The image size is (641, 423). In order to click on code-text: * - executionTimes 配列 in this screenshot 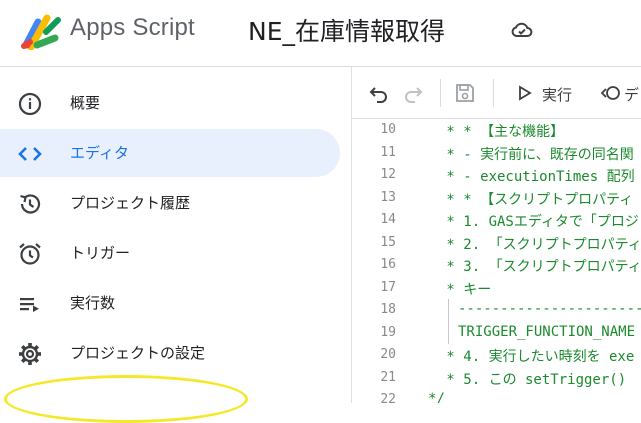, I will do `click(536, 177)`.